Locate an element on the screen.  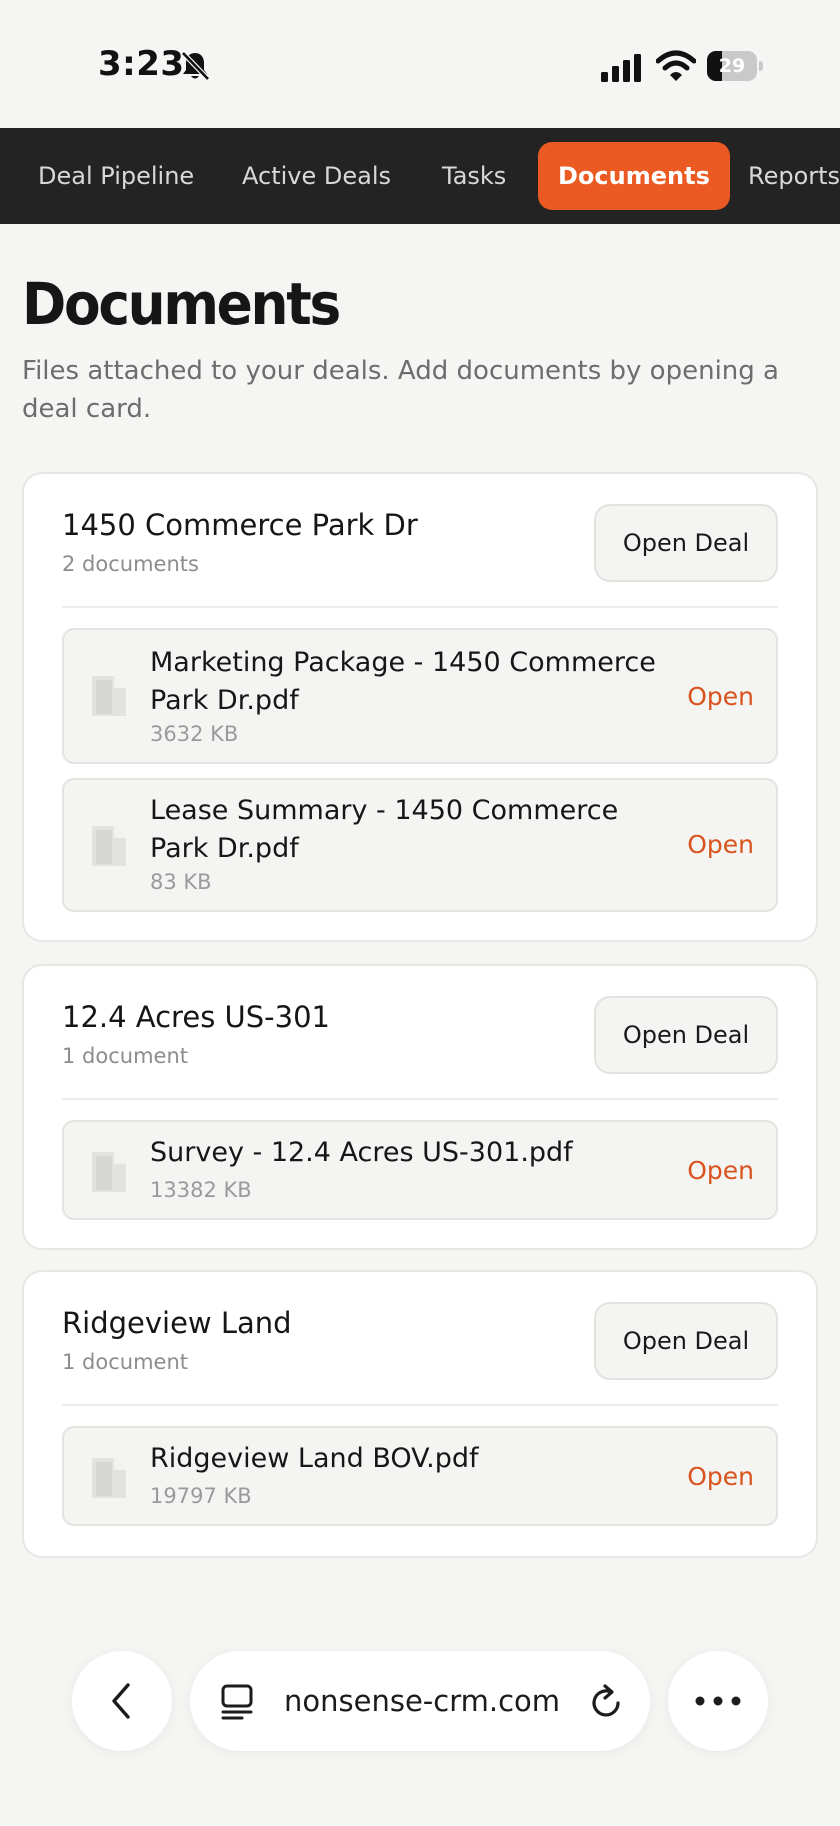
status-time: 3:23 is located at coordinates (141, 64).